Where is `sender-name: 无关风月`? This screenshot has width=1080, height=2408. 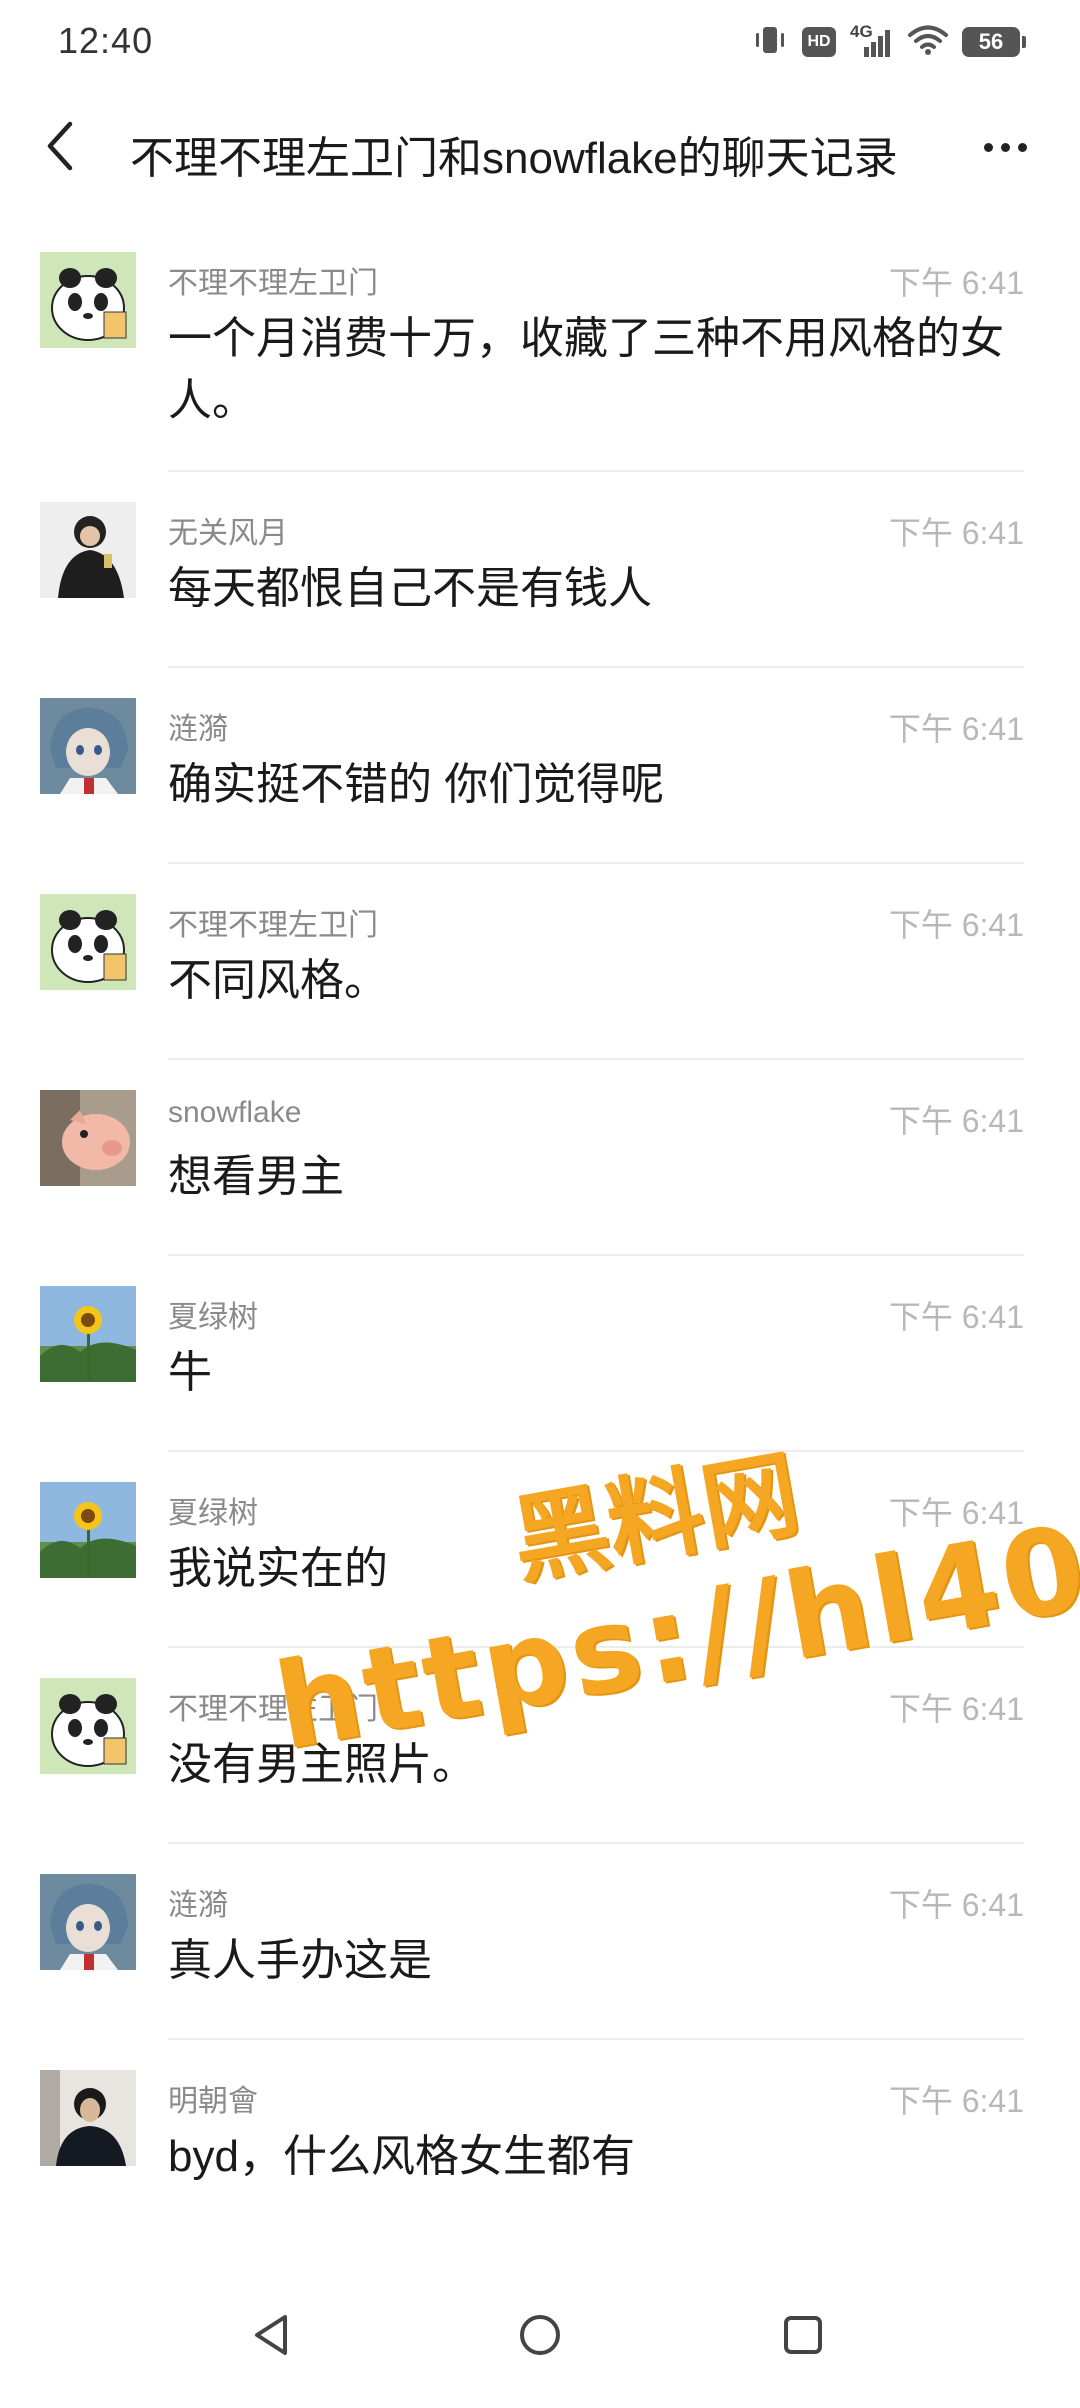
sender-name: 无关风月 is located at coordinates (228, 533).